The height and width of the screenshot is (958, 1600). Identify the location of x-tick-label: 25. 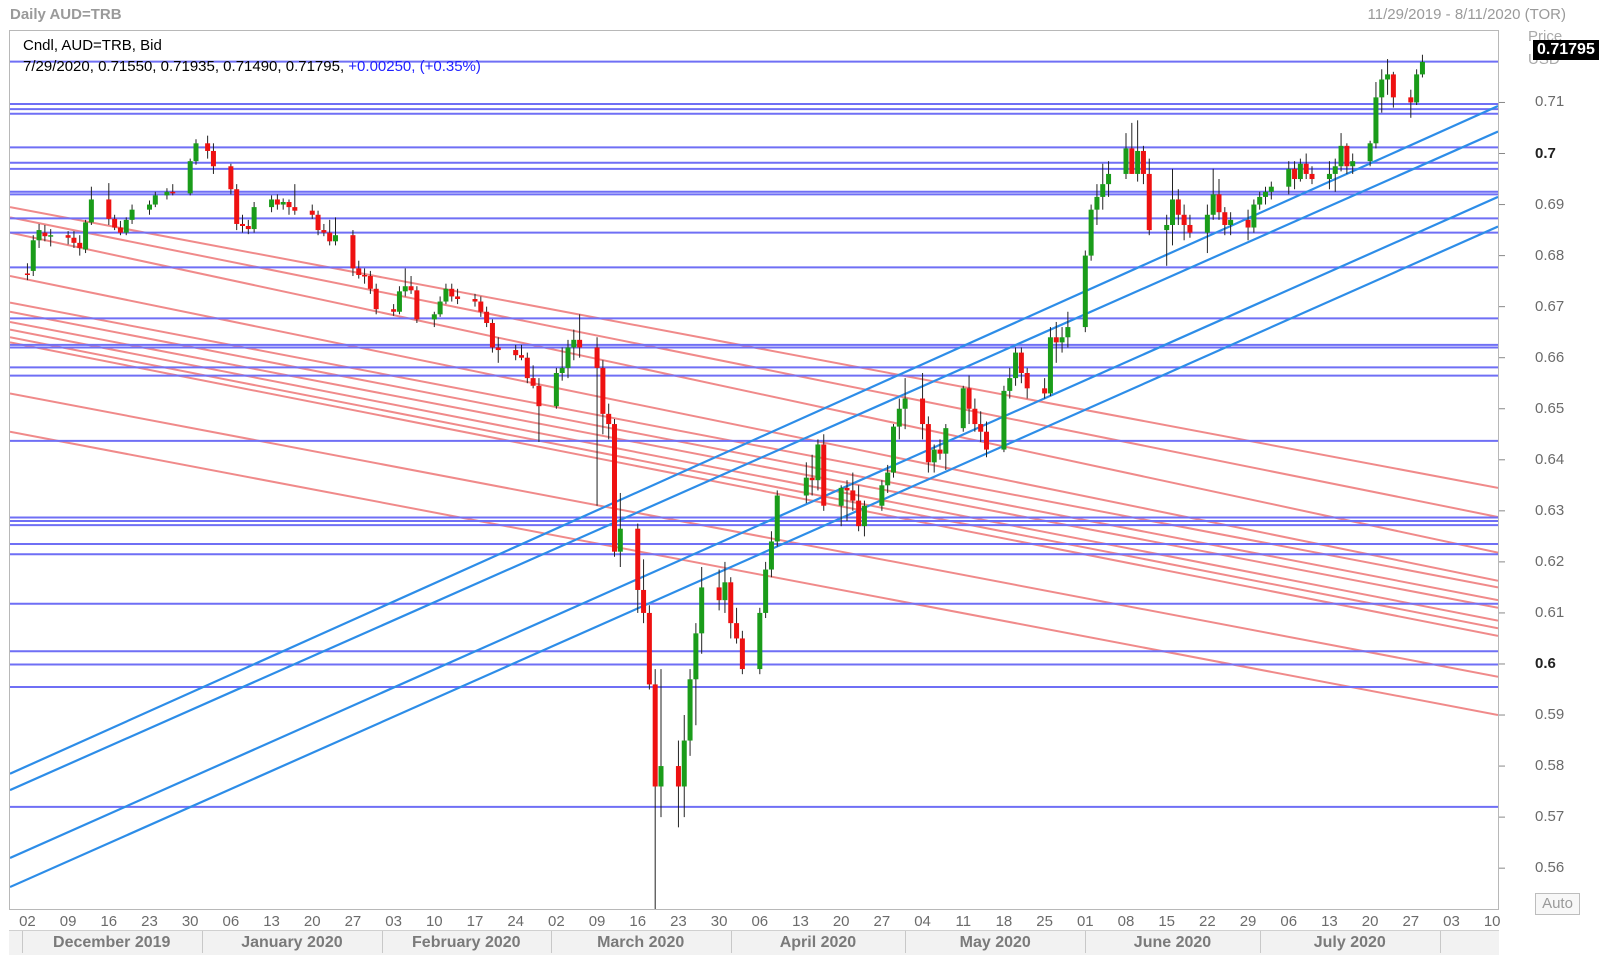
(1044, 921).